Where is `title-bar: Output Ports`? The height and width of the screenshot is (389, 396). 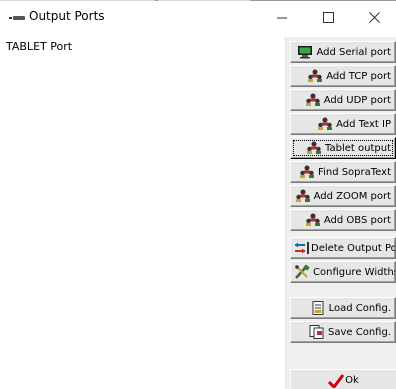
title-bar: Output Ports is located at coordinates (198, 17).